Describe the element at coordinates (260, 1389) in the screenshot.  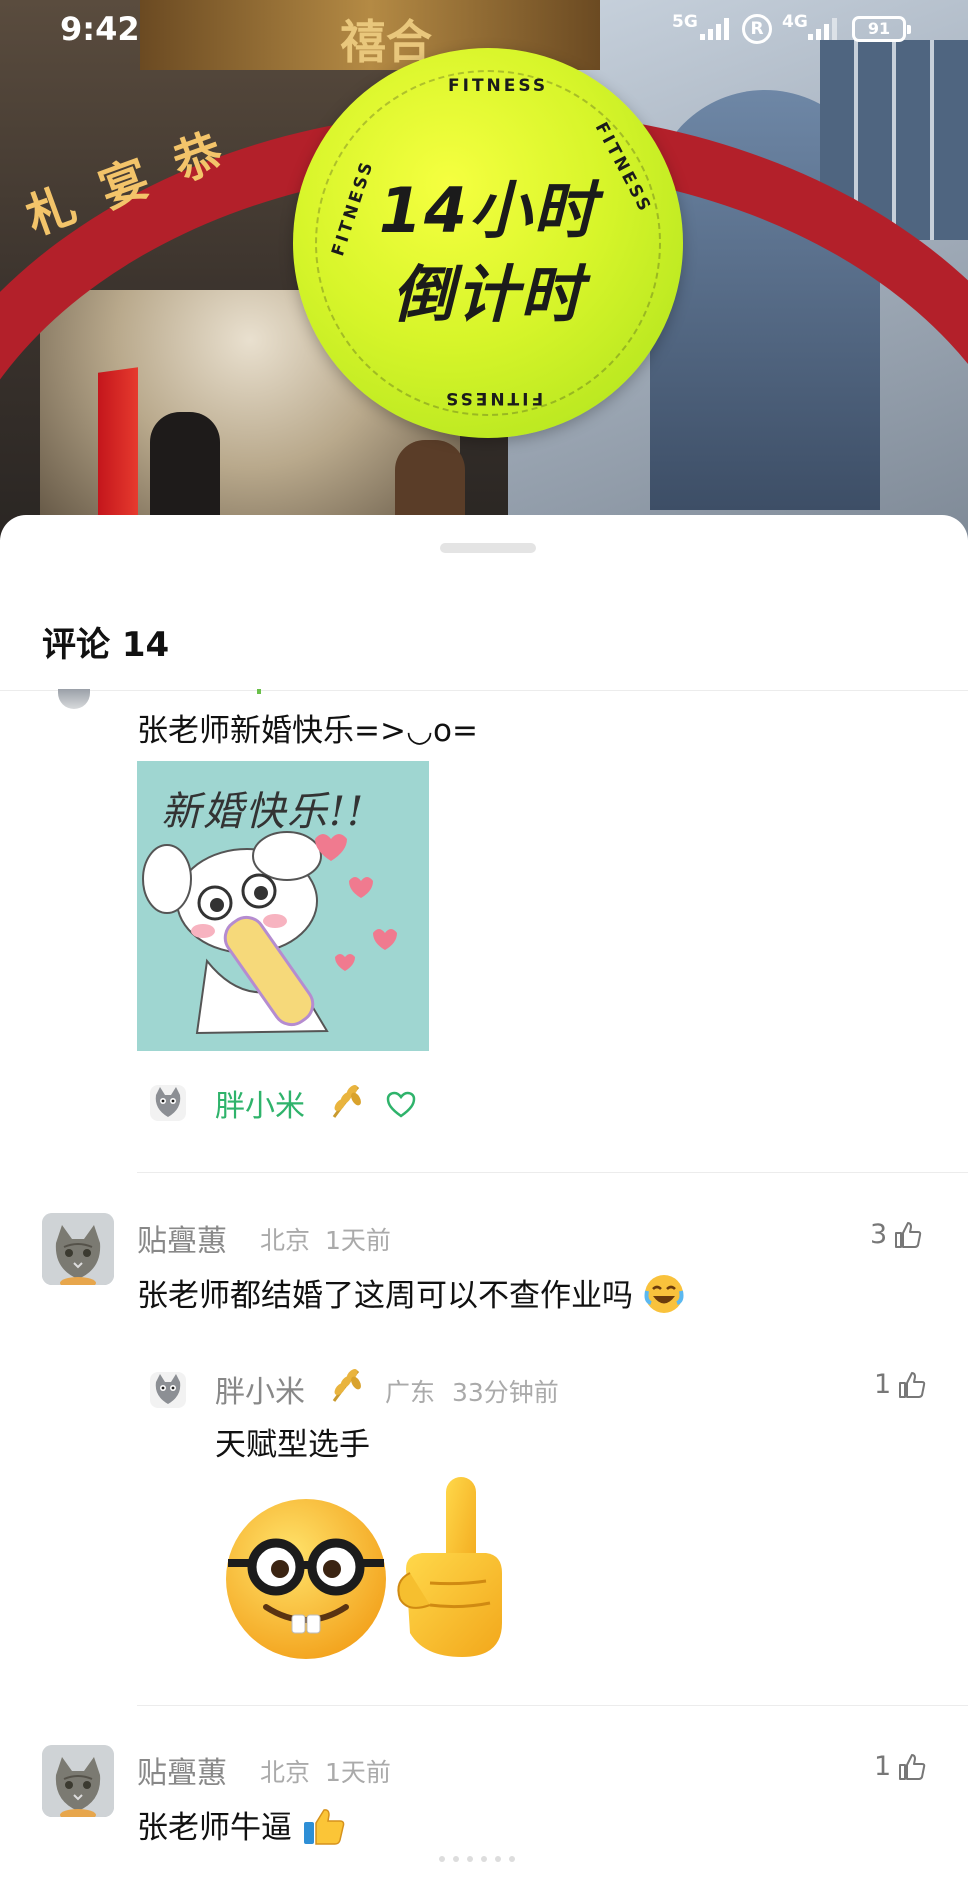
I see `reply-username: 胖小米` at that location.